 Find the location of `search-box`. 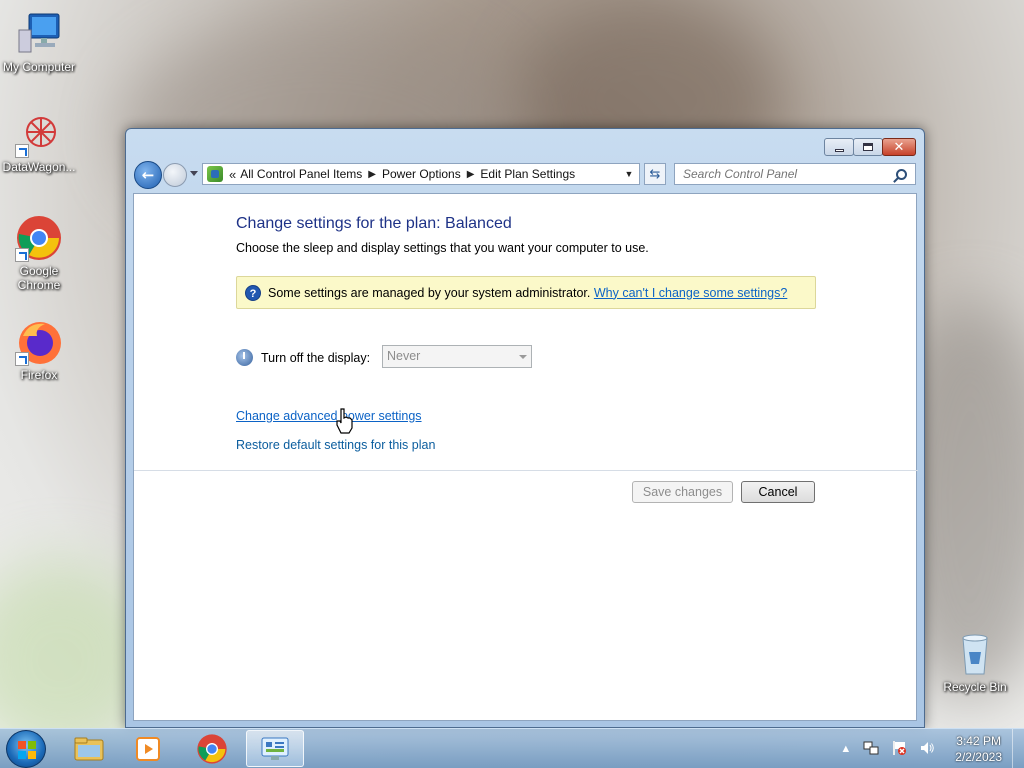

search-box is located at coordinates (795, 174).